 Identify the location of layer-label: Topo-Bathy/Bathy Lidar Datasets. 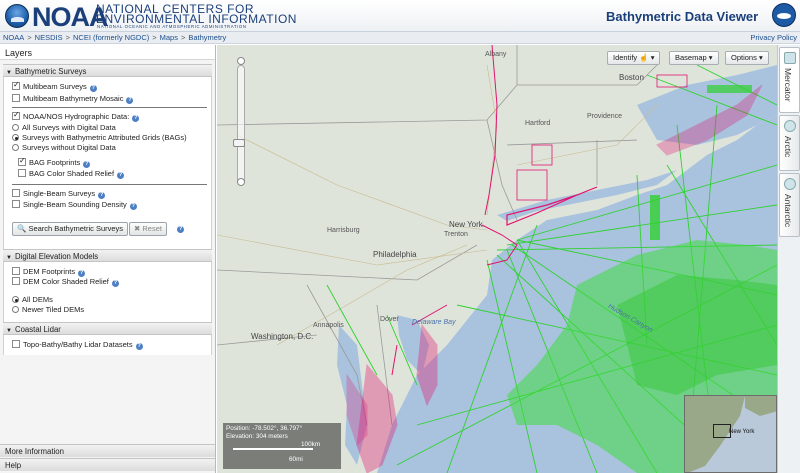
(78, 344).